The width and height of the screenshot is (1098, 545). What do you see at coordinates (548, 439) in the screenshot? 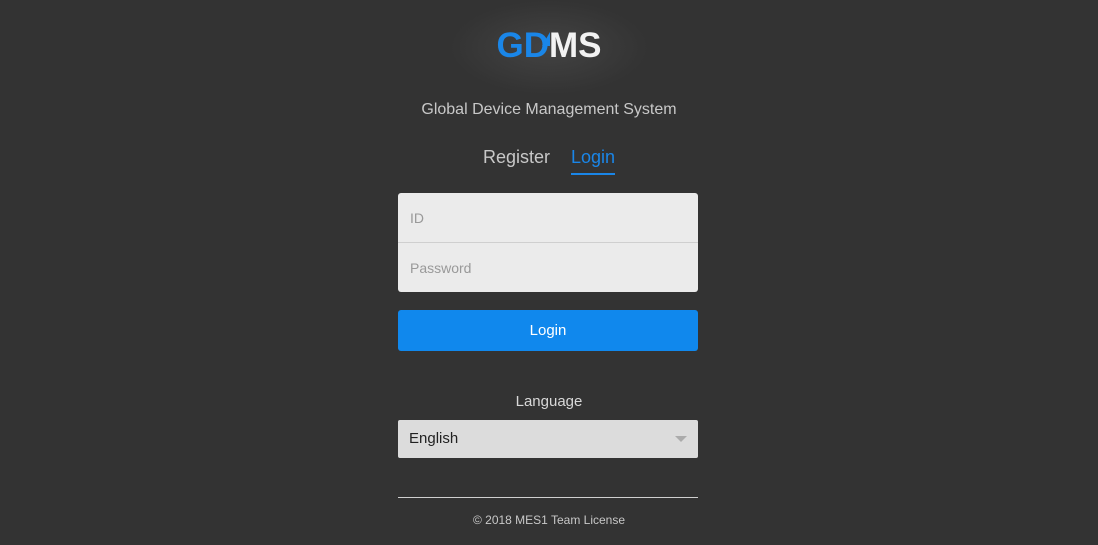
I see `language-select: English` at bounding box center [548, 439].